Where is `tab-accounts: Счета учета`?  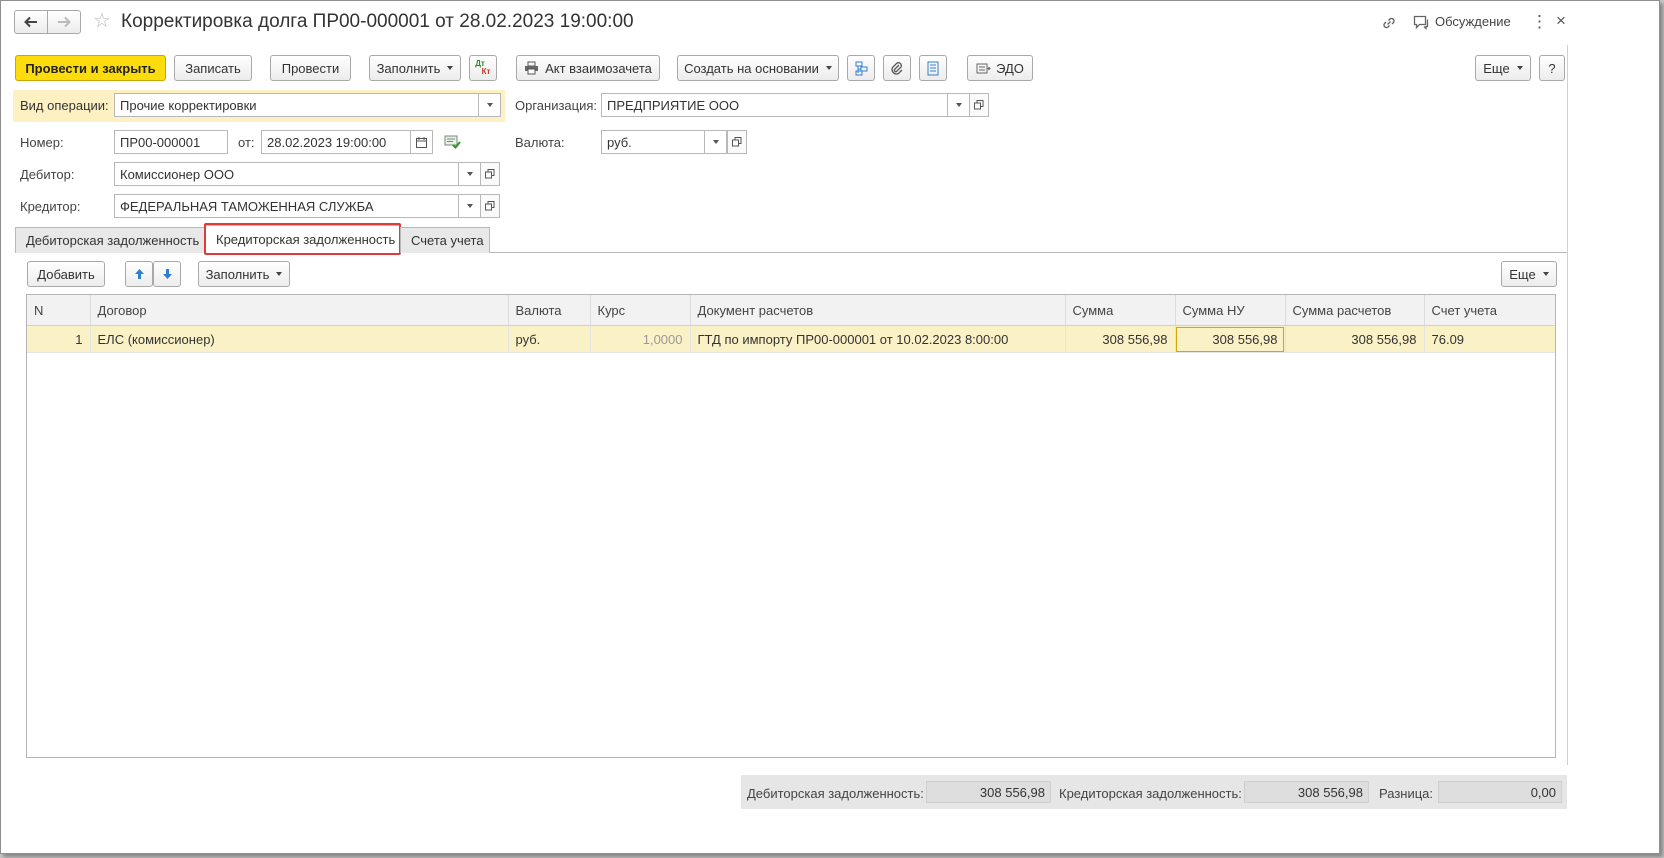 tab-accounts: Счета учета is located at coordinates (445, 240).